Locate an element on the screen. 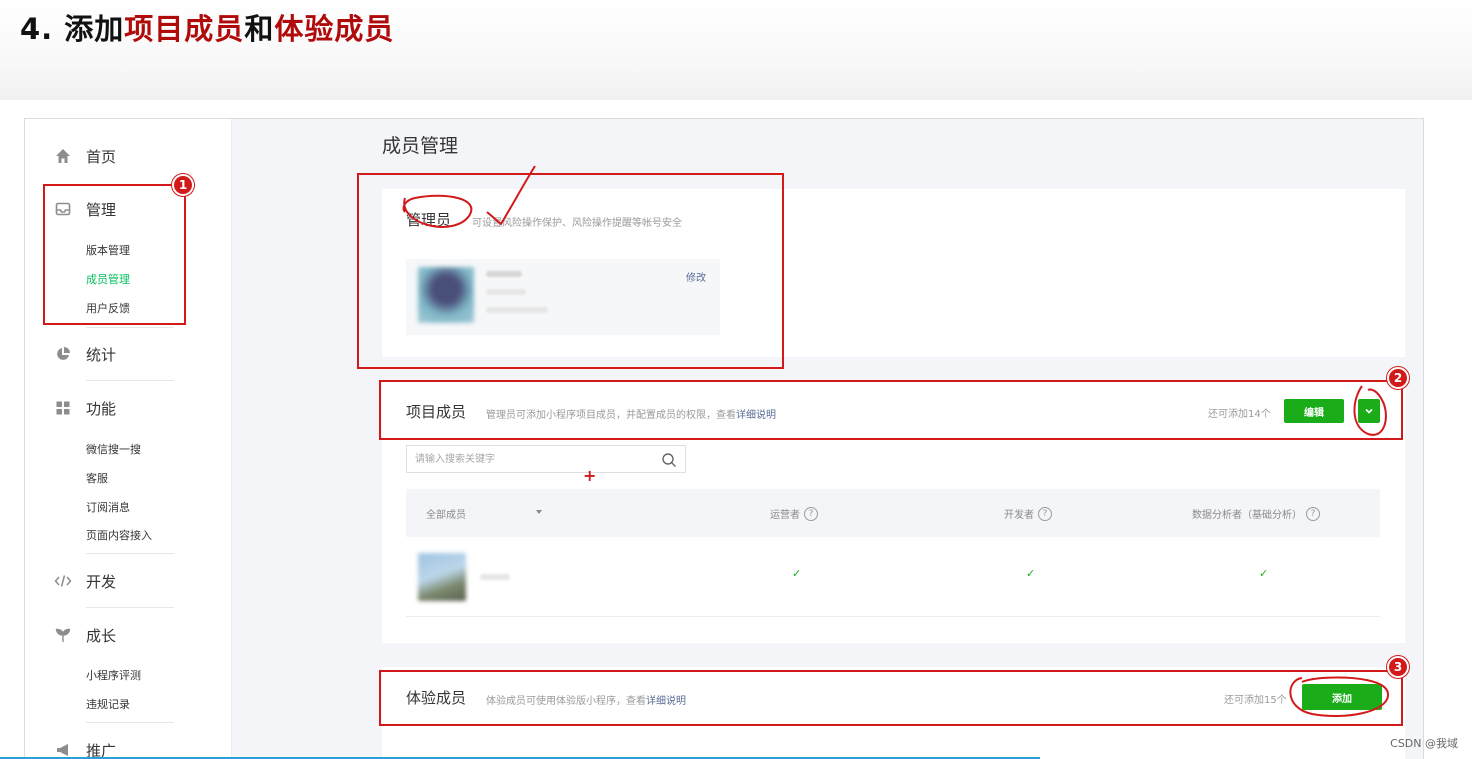 This screenshot has width=1472, height=759. col-all-members: 全部成员 is located at coordinates (446, 513).